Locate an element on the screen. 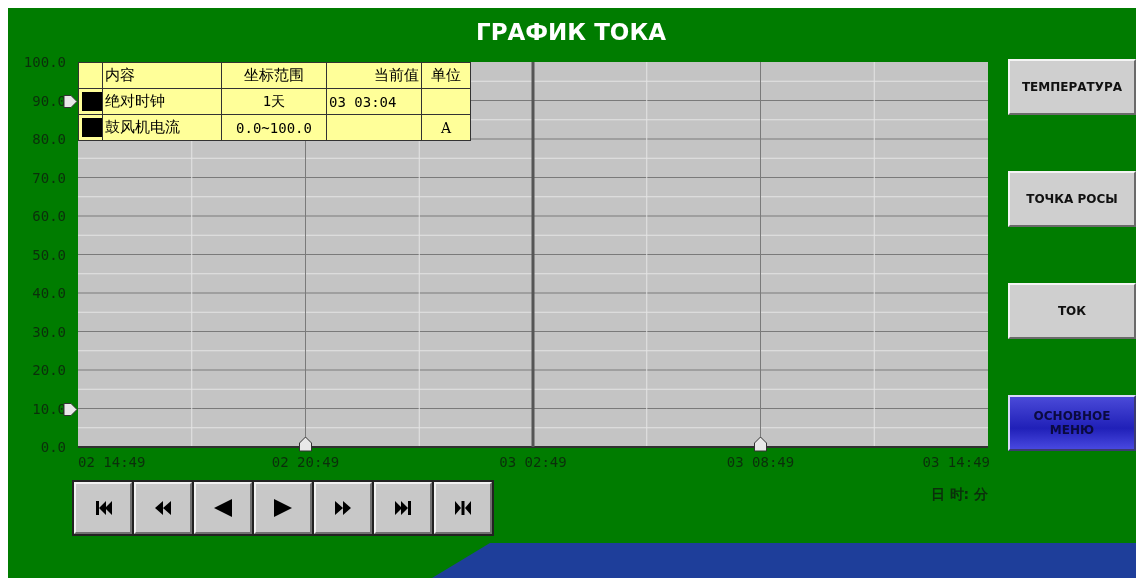 Image resolution: width=1136 pixels, height=578 pixels. chart-select-button: ТОЧКА РОСЫ is located at coordinates (1072, 199).